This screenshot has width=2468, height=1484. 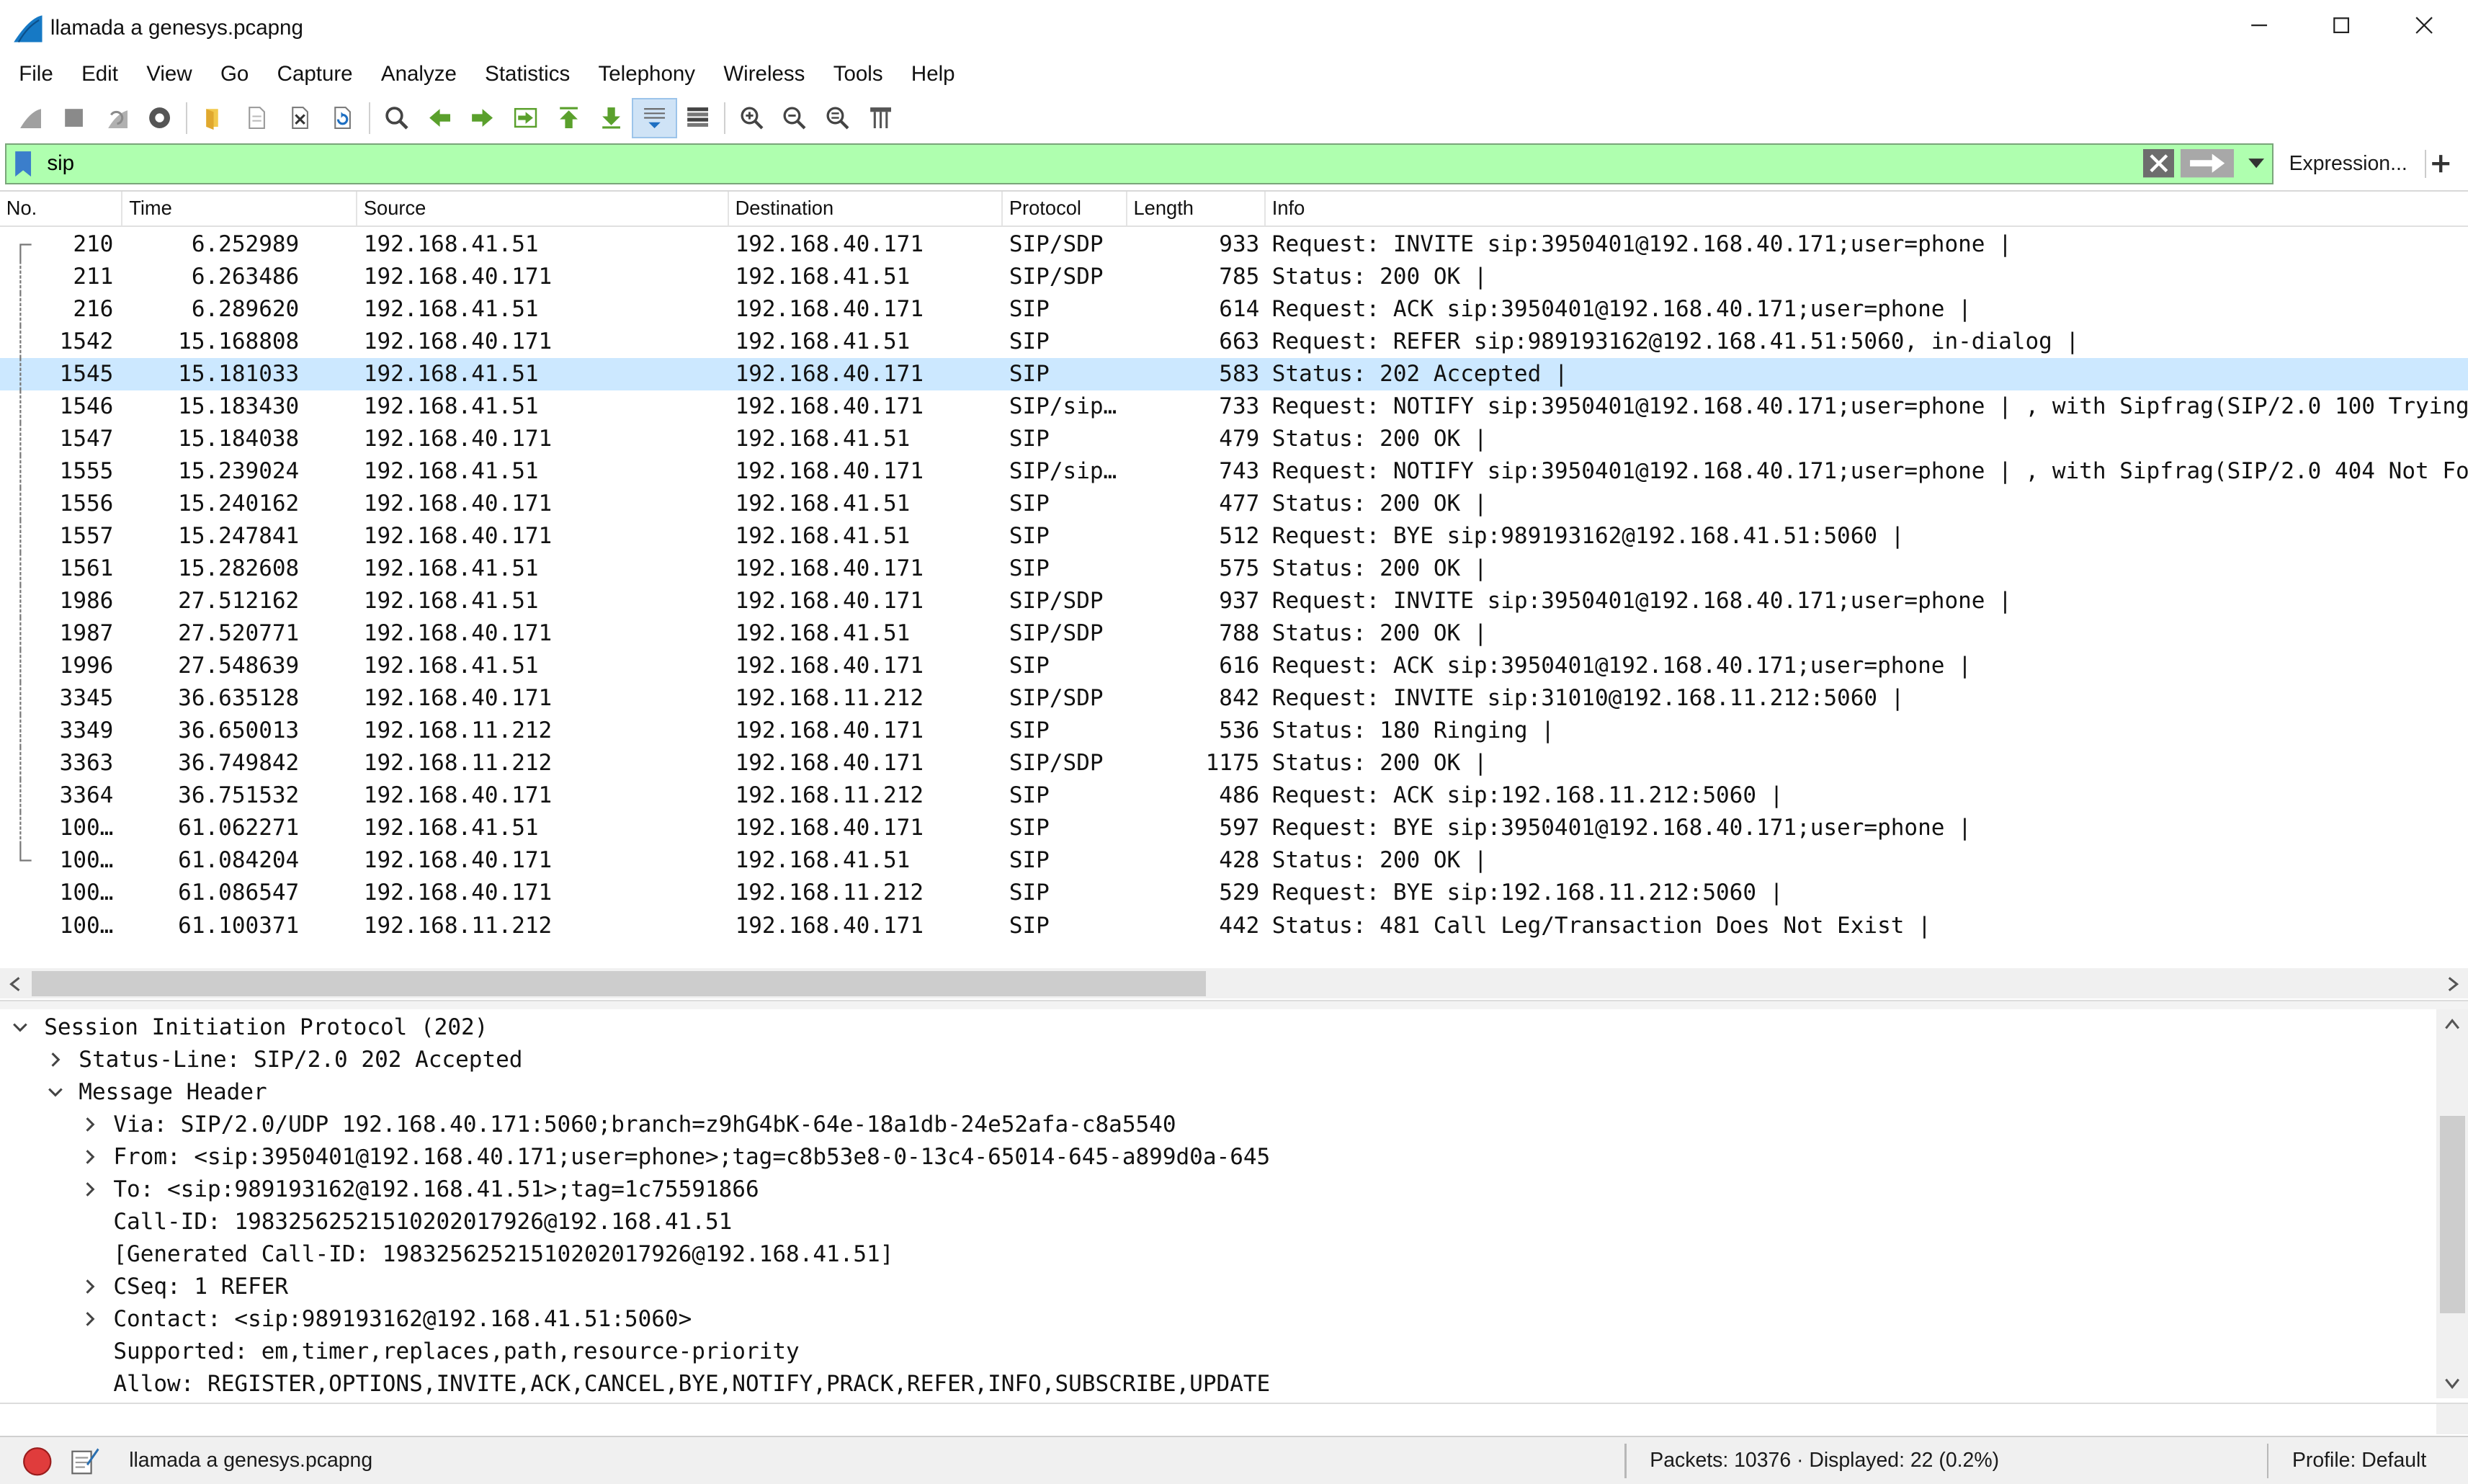 What do you see at coordinates (2207, 163) in the screenshot?
I see `apply-filter-button` at bounding box center [2207, 163].